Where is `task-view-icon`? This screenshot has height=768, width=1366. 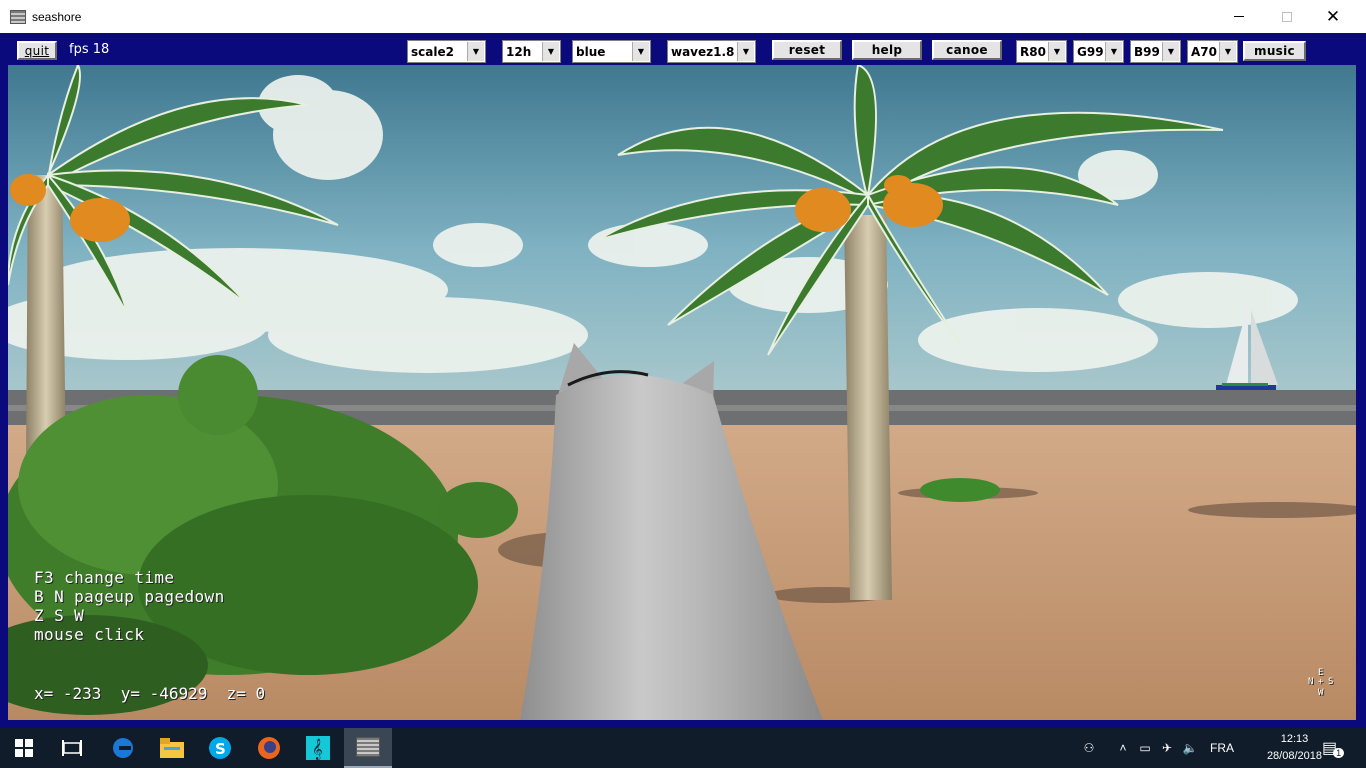
task-view-icon is located at coordinates (72, 748).